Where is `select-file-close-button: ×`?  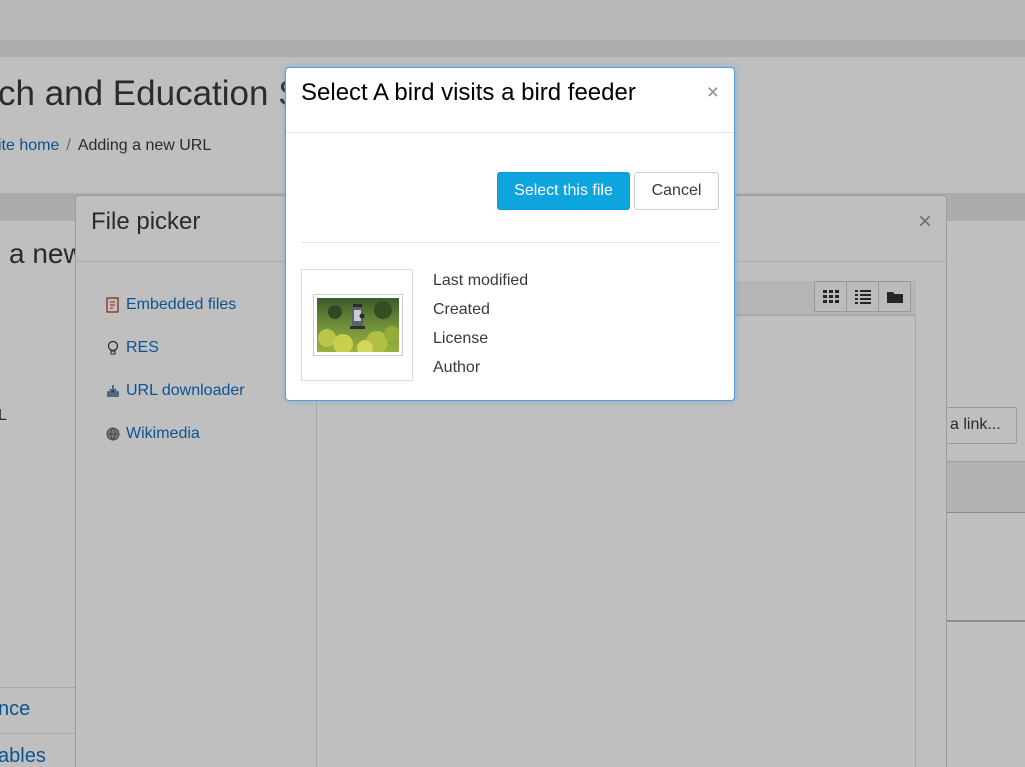 select-file-close-button: × is located at coordinates (713, 93).